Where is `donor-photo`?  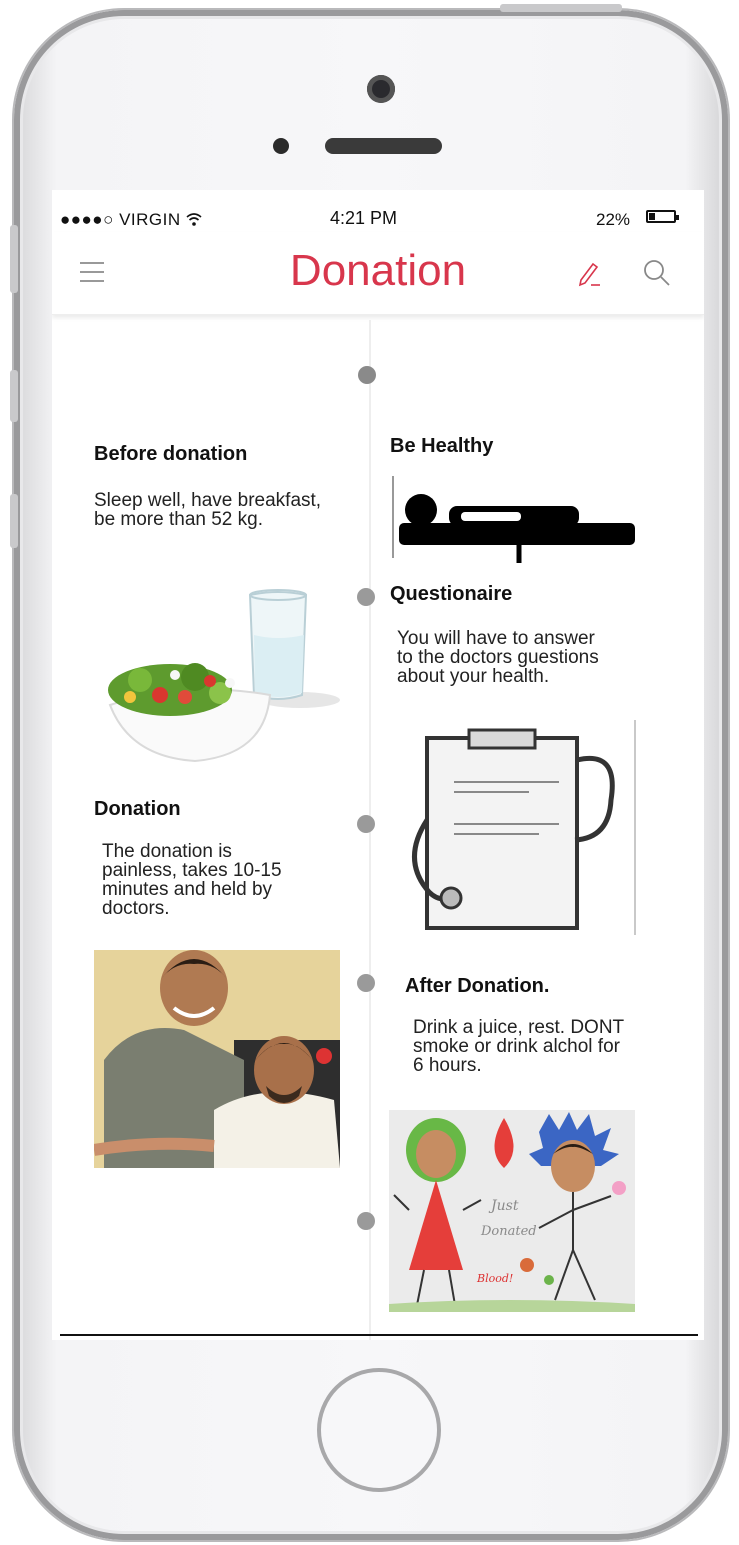
donor-photo is located at coordinates (217, 1059).